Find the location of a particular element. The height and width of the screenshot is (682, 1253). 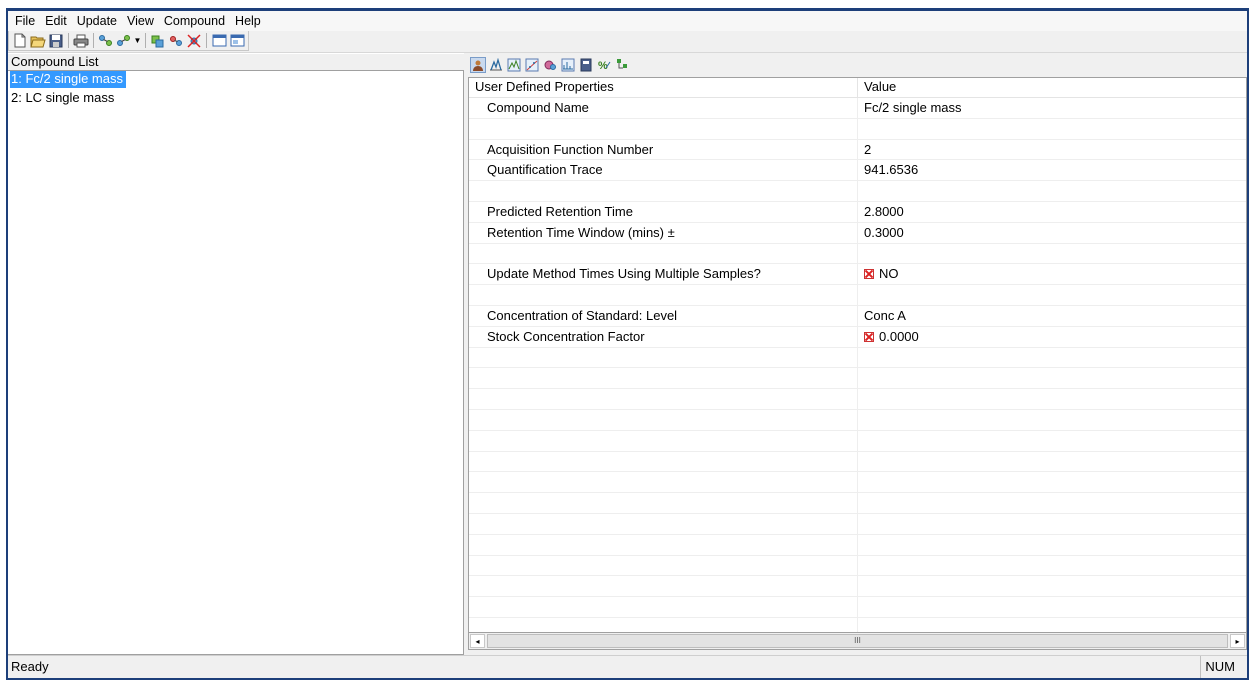

property-row: Concentration of Standard: Level Conc A is located at coordinates (857, 316).